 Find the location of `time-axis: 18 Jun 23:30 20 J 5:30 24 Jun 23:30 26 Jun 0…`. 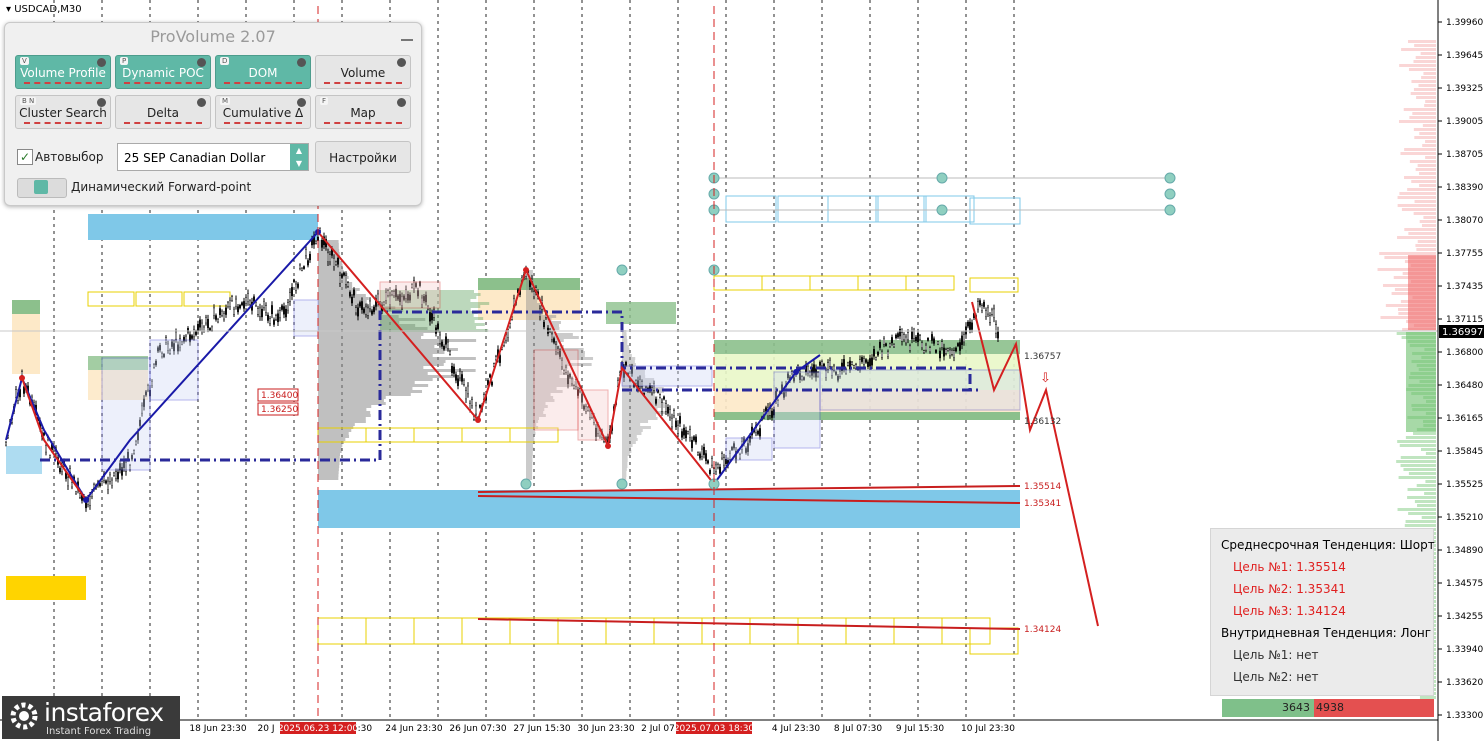

time-axis: 18 Jun 23:30 20 J 5:30 24 Jun 23:30 26 Jun 0… is located at coordinates (602, 728).